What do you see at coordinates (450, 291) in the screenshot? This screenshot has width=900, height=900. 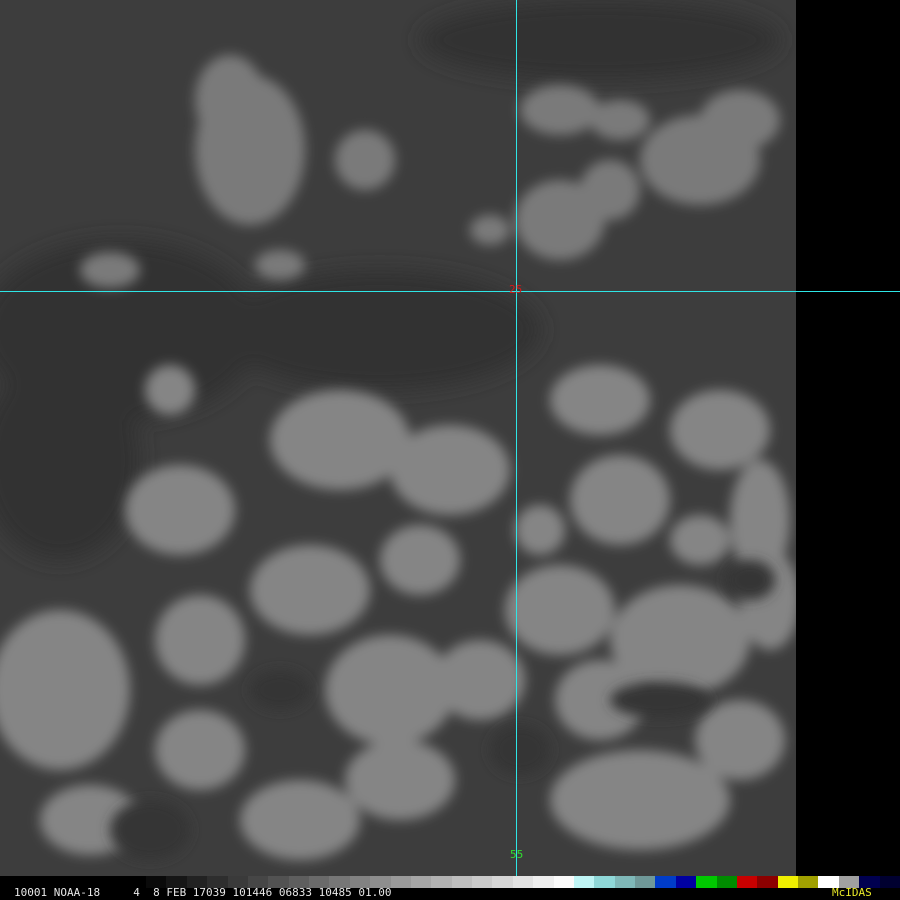 I see `crosshair-horizontal-line` at bounding box center [450, 291].